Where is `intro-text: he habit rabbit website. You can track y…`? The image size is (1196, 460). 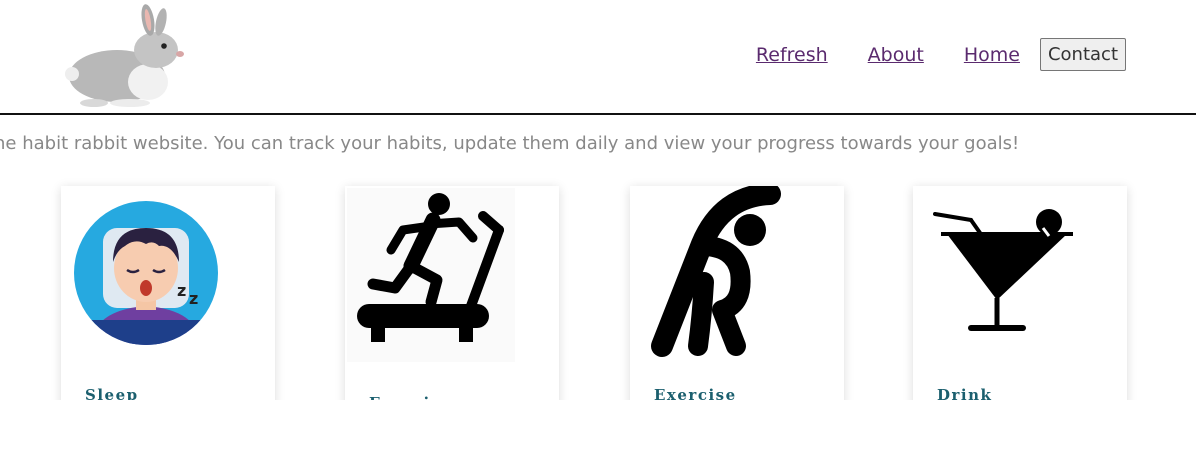 intro-text: he habit rabbit website. You can track y… is located at coordinates (510, 143).